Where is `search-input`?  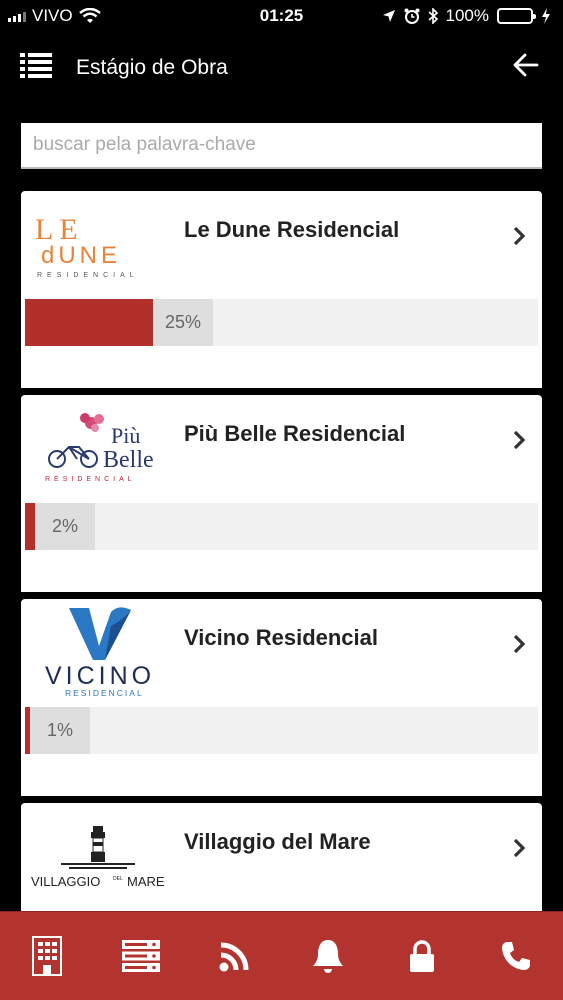
search-input is located at coordinates (281, 145).